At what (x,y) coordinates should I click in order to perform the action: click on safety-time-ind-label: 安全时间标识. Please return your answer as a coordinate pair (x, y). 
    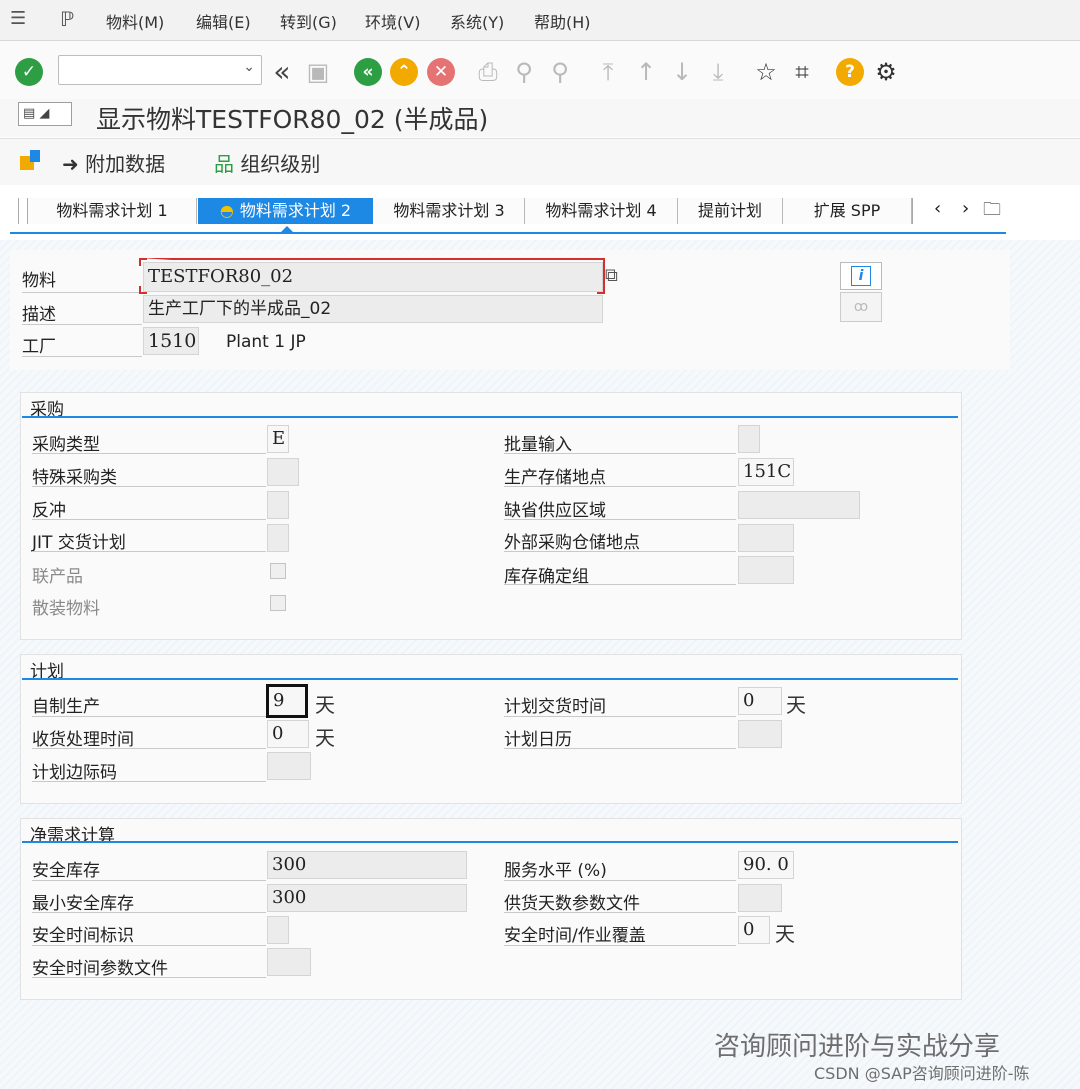
    Looking at the image, I should click on (83, 936).